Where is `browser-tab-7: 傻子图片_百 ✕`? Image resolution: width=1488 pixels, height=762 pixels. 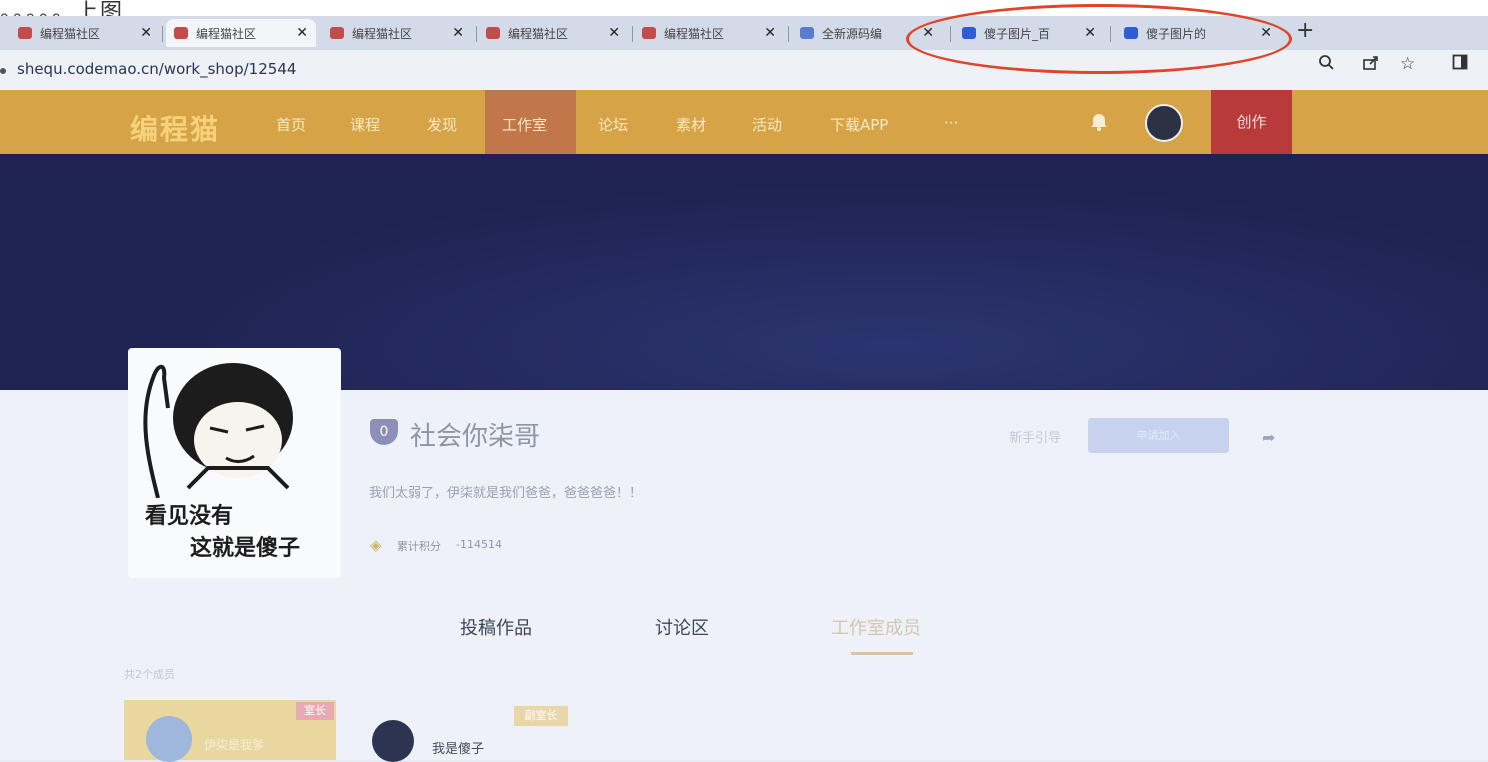 browser-tab-7: 傻子图片_百 ✕ is located at coordinates (1029, 33).